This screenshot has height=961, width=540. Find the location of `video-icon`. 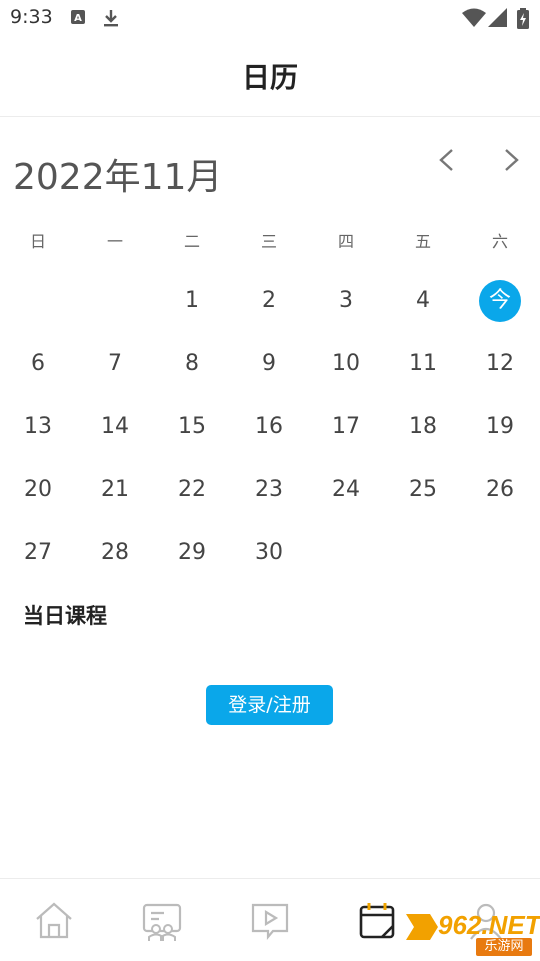

video-icon is located at coordinates (270, 922).